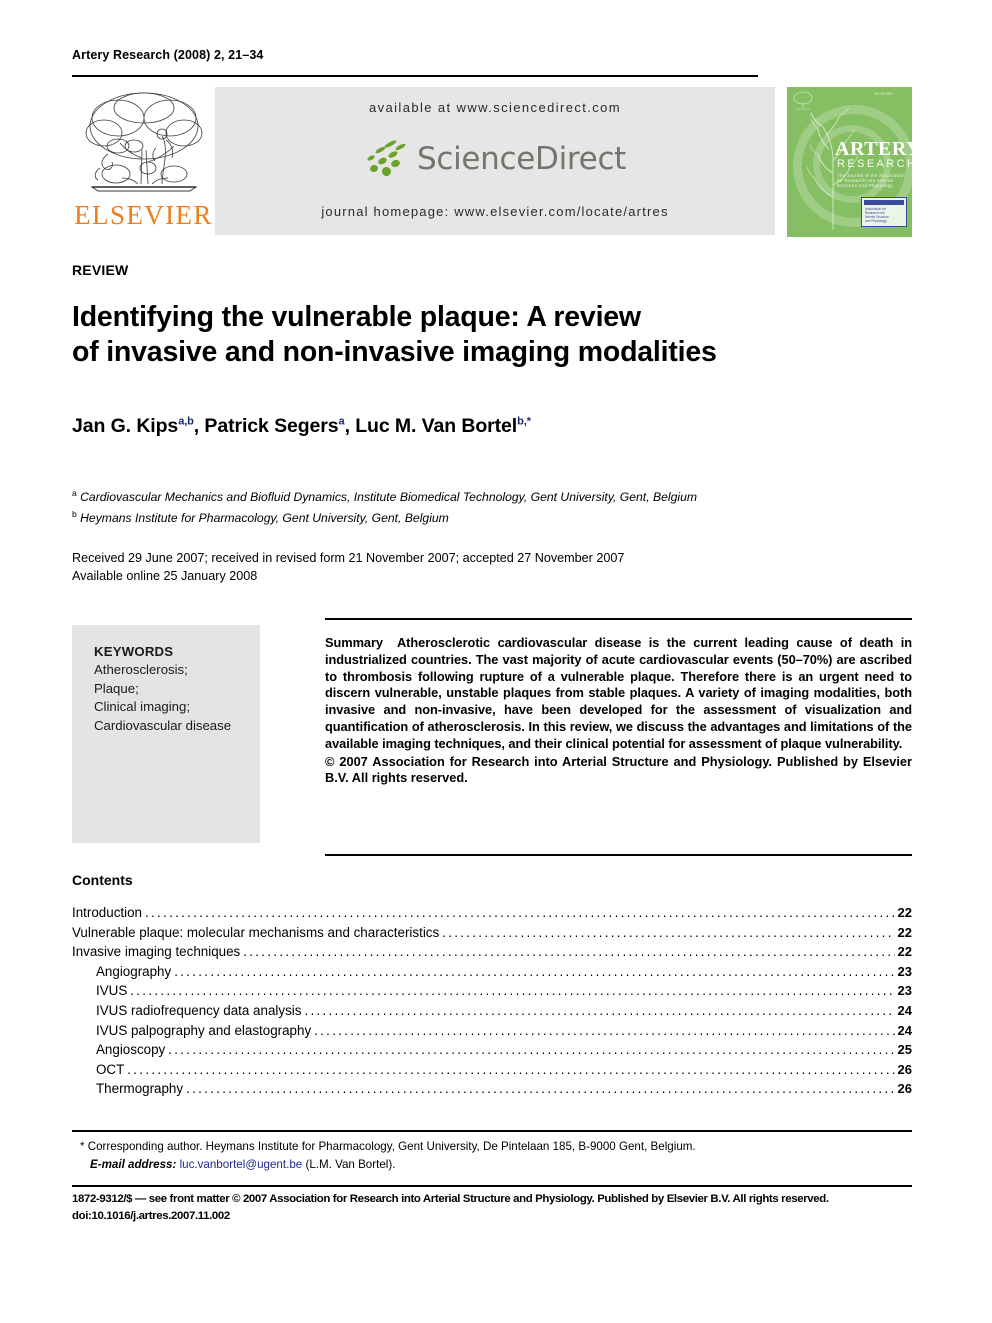  What do you see at coordinates (163, 725) in the screenshot?
I see `keyword-item: Cardiovascular disease` at bounding box center [163, 725].